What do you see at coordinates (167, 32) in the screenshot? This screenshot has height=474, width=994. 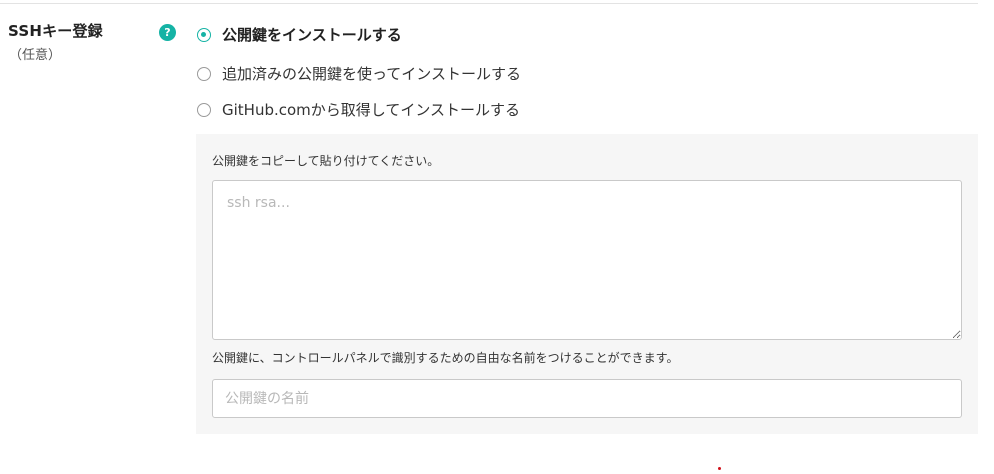 I see `help-icon: ?` at bounding box center [167, 32].